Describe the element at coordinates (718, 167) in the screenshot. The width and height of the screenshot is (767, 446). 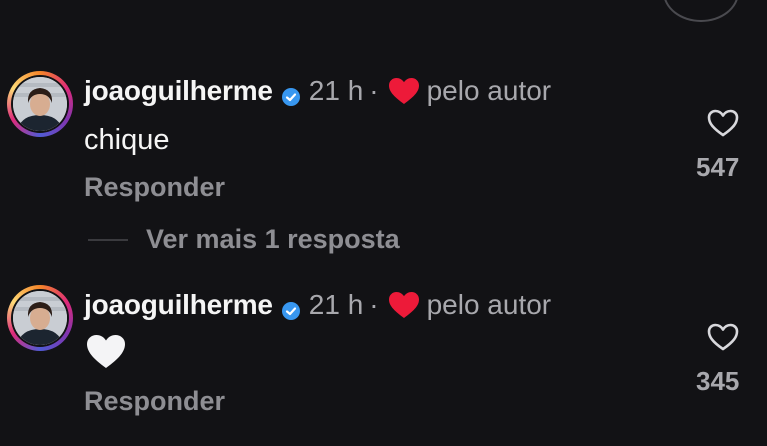
I see `like-count: 547` at that location.